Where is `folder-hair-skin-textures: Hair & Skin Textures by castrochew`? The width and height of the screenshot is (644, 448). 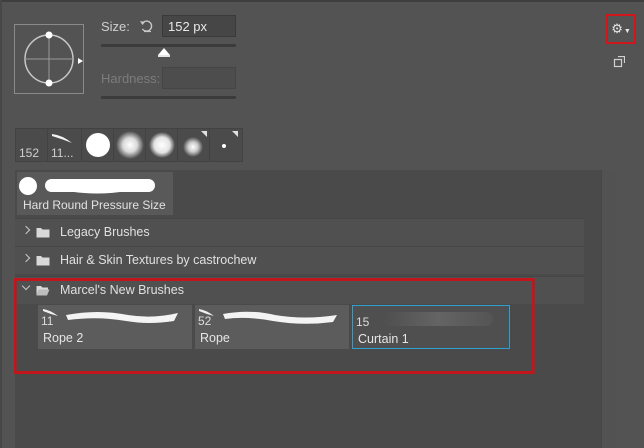 folder-hair-skin-textures: Hair & Skin Textures by castrochew is located at coordinates (299, 260).